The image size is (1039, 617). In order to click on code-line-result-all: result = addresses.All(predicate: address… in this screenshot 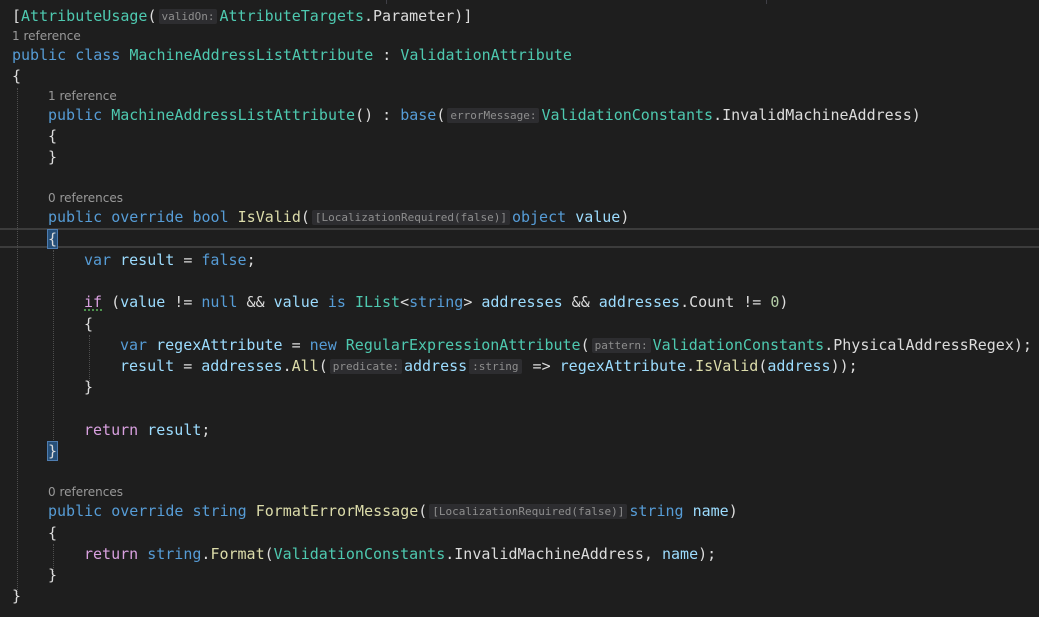, I will do `click(489, 366)`.